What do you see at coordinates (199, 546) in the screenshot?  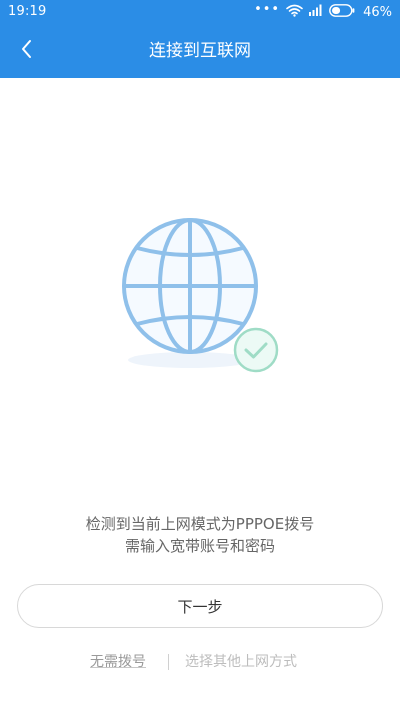 I see `message-line-2: 需输入宽带账号和密码` at bounding box center [199, 546].